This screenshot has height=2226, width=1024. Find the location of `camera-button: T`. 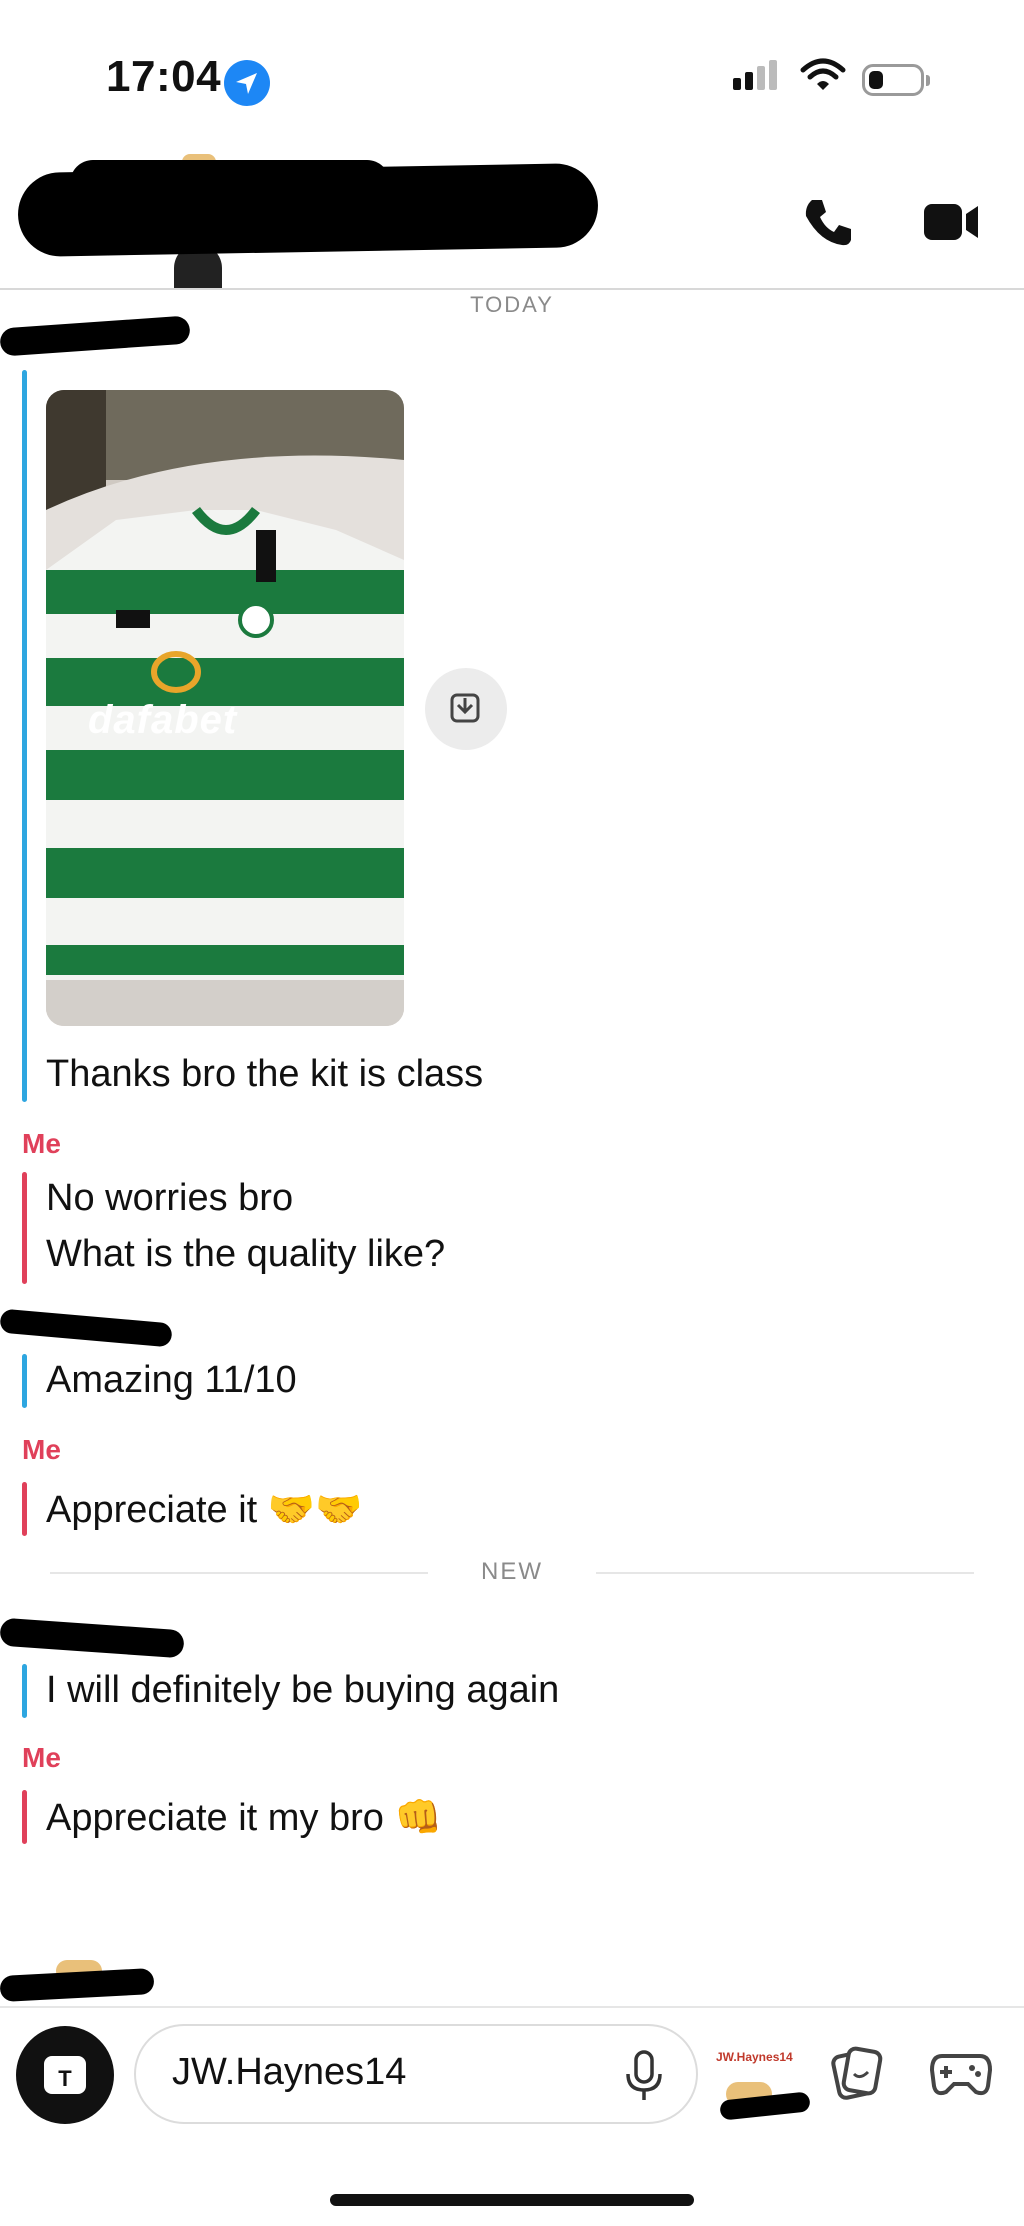

camera-button: T is located at coordinates (65, 2075).